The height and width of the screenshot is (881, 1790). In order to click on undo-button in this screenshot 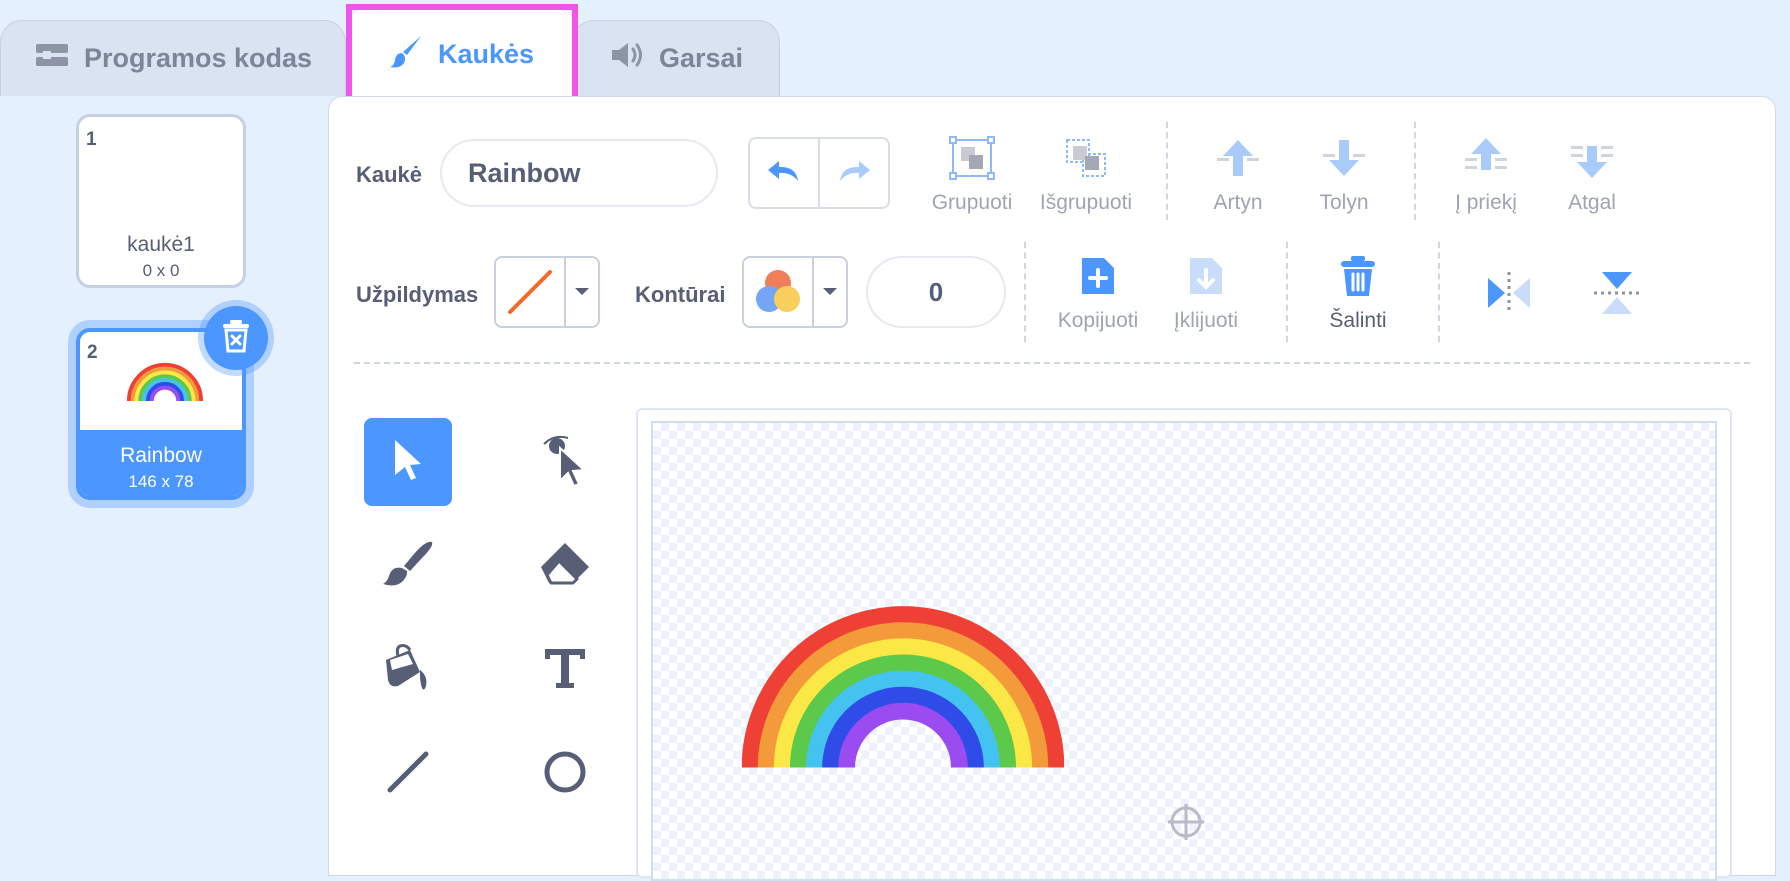, I will do `click(785, 173)`.